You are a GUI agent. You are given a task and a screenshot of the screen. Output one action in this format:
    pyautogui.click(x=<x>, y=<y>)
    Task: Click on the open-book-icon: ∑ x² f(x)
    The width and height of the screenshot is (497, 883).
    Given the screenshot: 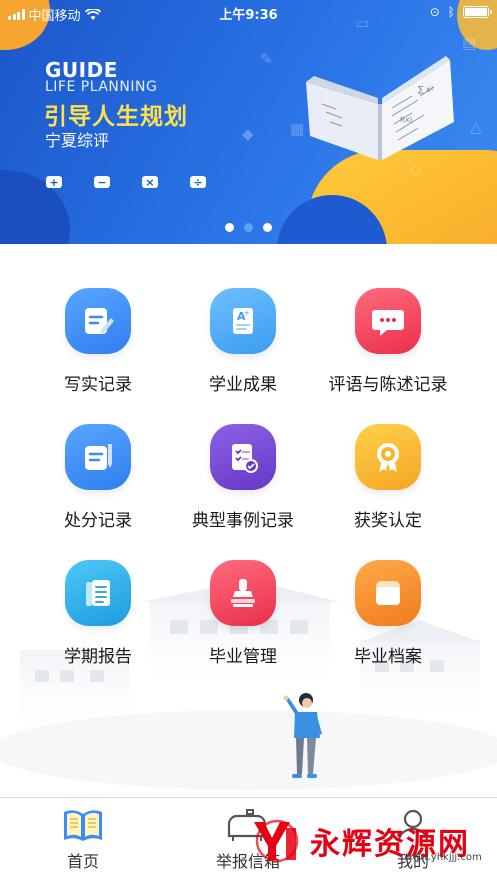 What is the action you would take?
    pyautogui.click(x=380, y=108)
    